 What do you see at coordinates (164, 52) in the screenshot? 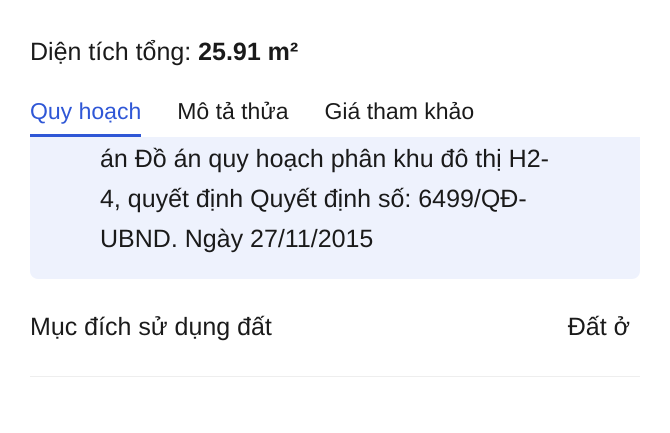
I see `total-area-text: Diện tích tổng: 25.91 m²` at bounding box center [164, 52].